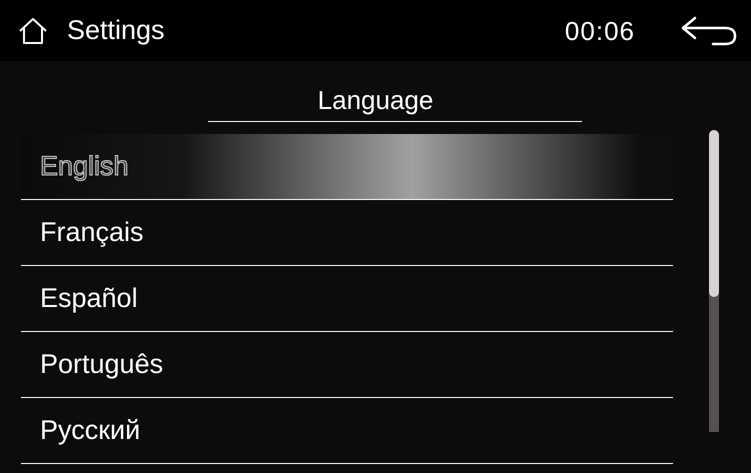 Image resolution: width=751 pixels, height=473 pixels. Describe the element at coordinates (376, 100) in the screenshot. I see `section-title: Language` at that location.